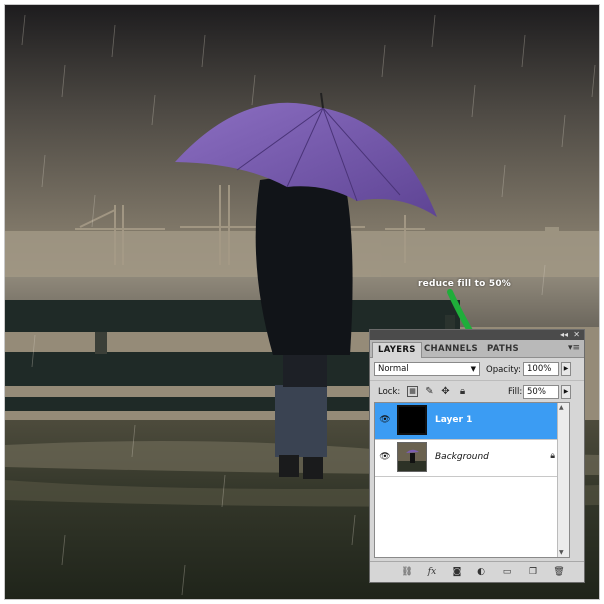 This screenshot has width=604, height=604. Describe the element at coordinates (541, 392) in the screenshot. I see `fill-input: 50%` at that location.